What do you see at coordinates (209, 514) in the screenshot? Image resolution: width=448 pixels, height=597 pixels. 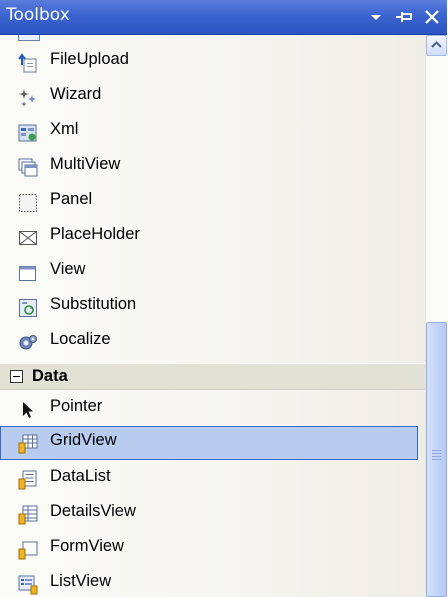 I see `toolbox-item-detailsview: DetailsView` at bounding box center [209, 514].